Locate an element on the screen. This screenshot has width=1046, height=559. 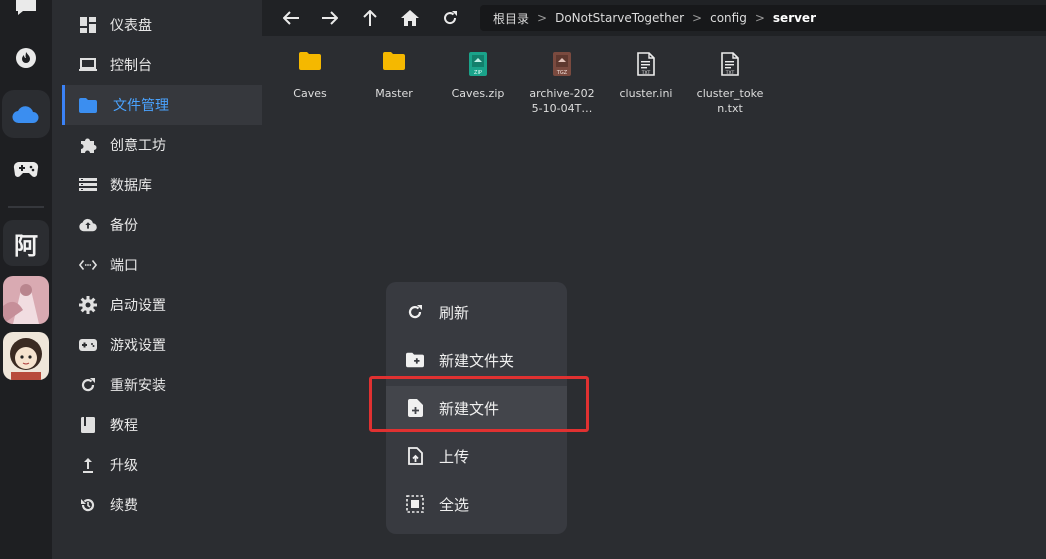
svg-text: TGZ is located at coordinates (562, 73).